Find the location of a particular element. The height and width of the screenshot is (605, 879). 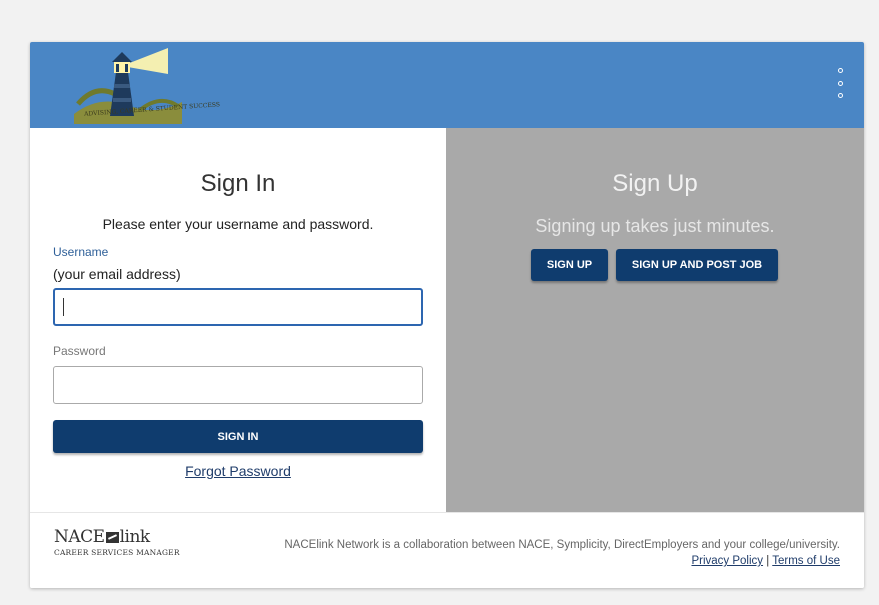

nacelink-wordmark: NACE link is located at coordinates (117, 537).